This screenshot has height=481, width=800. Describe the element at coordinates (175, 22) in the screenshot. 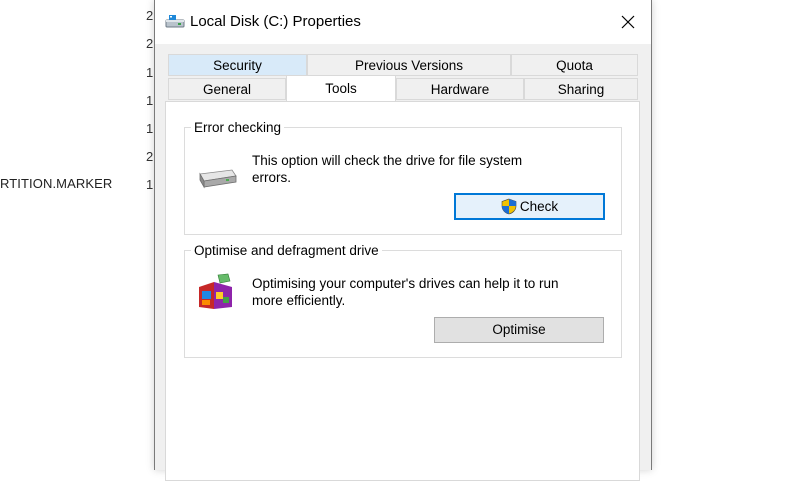

I see `drive-icon` at that location.